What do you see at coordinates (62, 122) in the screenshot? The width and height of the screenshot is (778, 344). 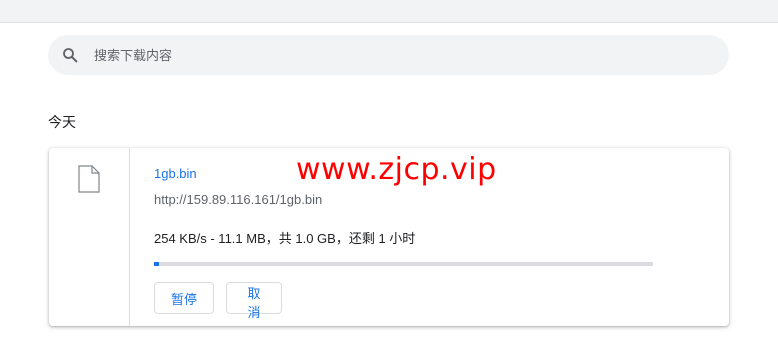 I see `date-group-header: 今天` at bounding box center [62, 122].